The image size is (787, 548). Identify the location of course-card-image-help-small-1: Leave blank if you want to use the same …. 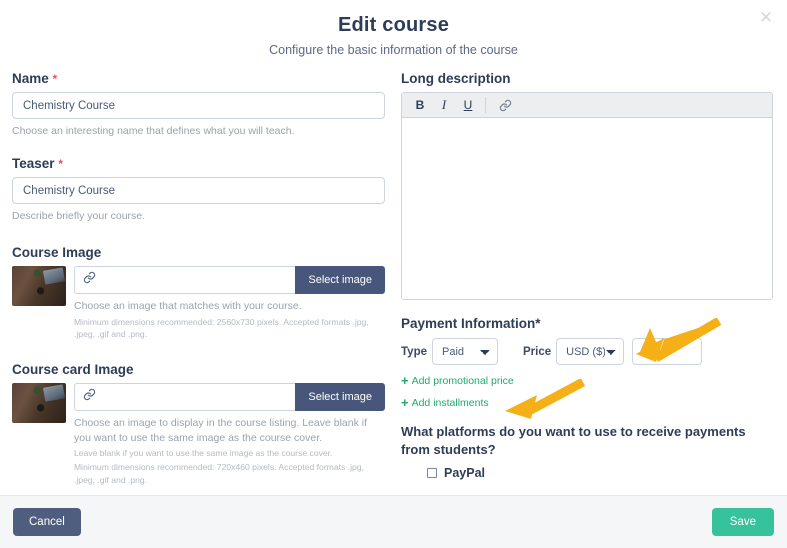
(203, 452).